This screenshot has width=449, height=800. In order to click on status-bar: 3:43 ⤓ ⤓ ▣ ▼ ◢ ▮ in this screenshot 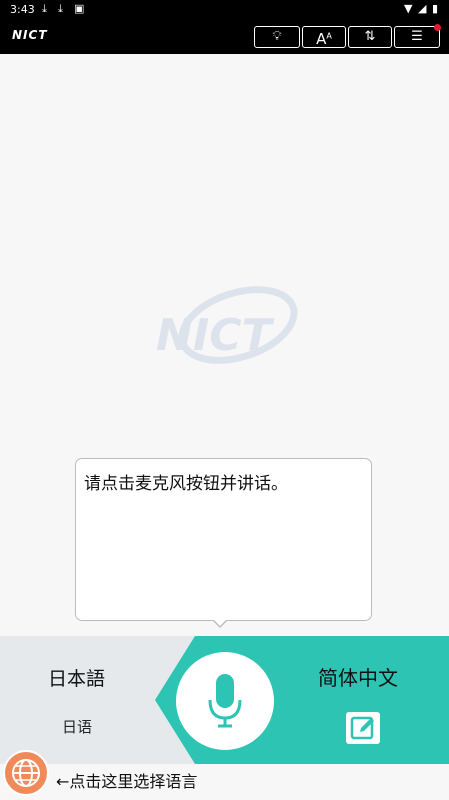, I will do `click(224, 10)`.